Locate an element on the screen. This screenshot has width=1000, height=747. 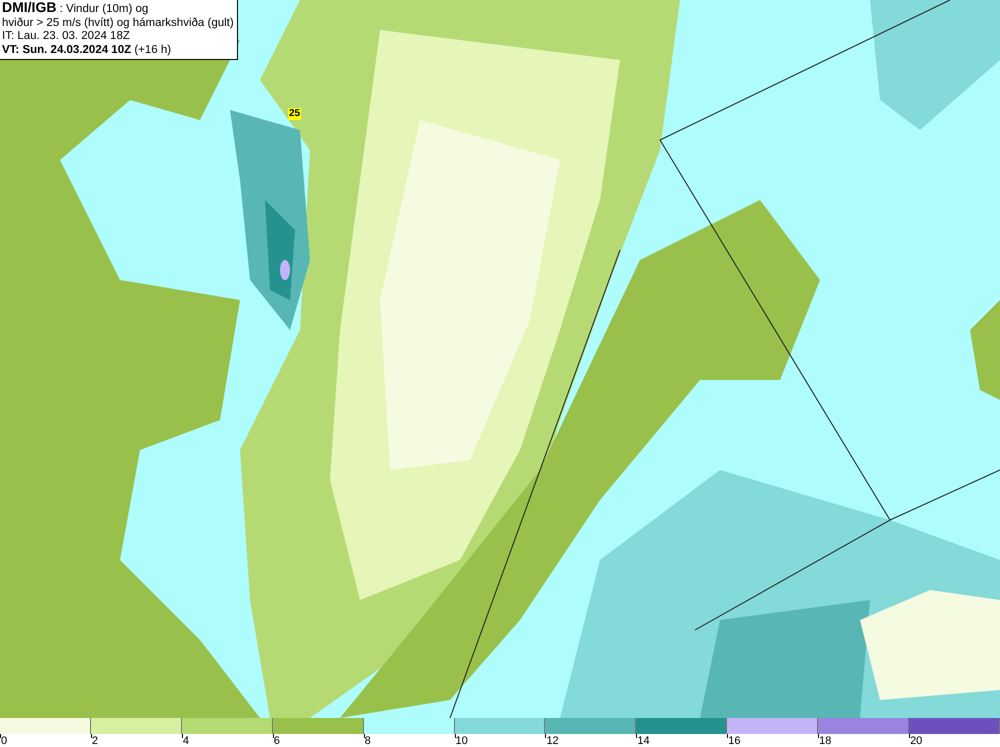
legend-tick-label: 0 is located at coordinates (4, 741).